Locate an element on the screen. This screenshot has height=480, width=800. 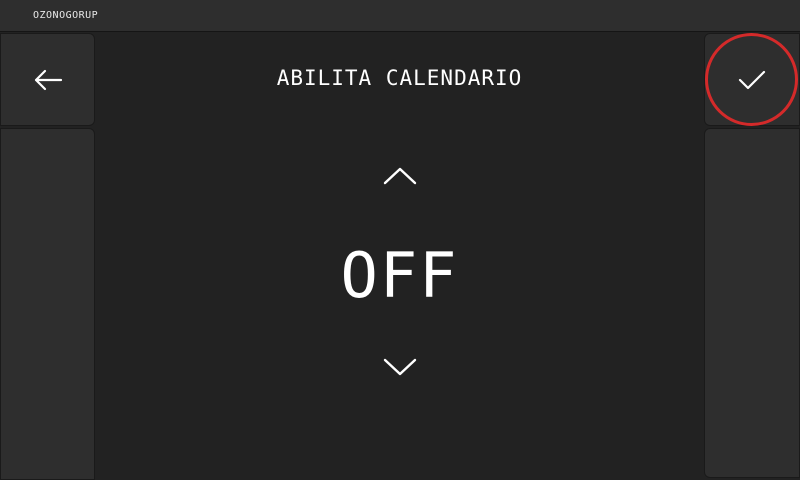
confirm-button is located at coordinates (752, 79).